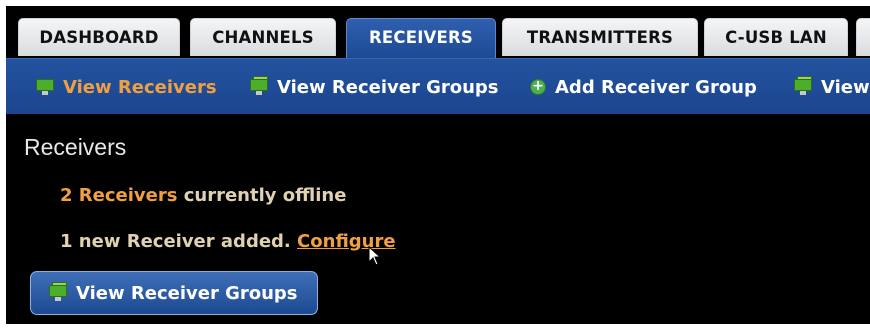 Image resolution: width=870 pixels, height=328 pixels. I want to click on subnav-view-receivers: View Receivers, so click(126, 87).